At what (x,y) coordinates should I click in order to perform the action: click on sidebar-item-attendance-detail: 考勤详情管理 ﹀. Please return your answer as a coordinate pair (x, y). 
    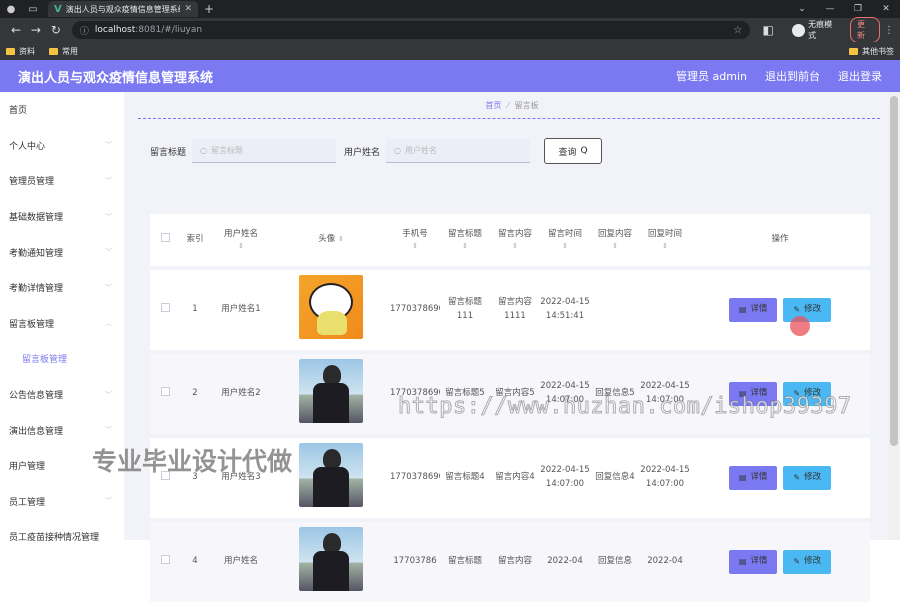
    Looking at the image, I should click on (62, 288).